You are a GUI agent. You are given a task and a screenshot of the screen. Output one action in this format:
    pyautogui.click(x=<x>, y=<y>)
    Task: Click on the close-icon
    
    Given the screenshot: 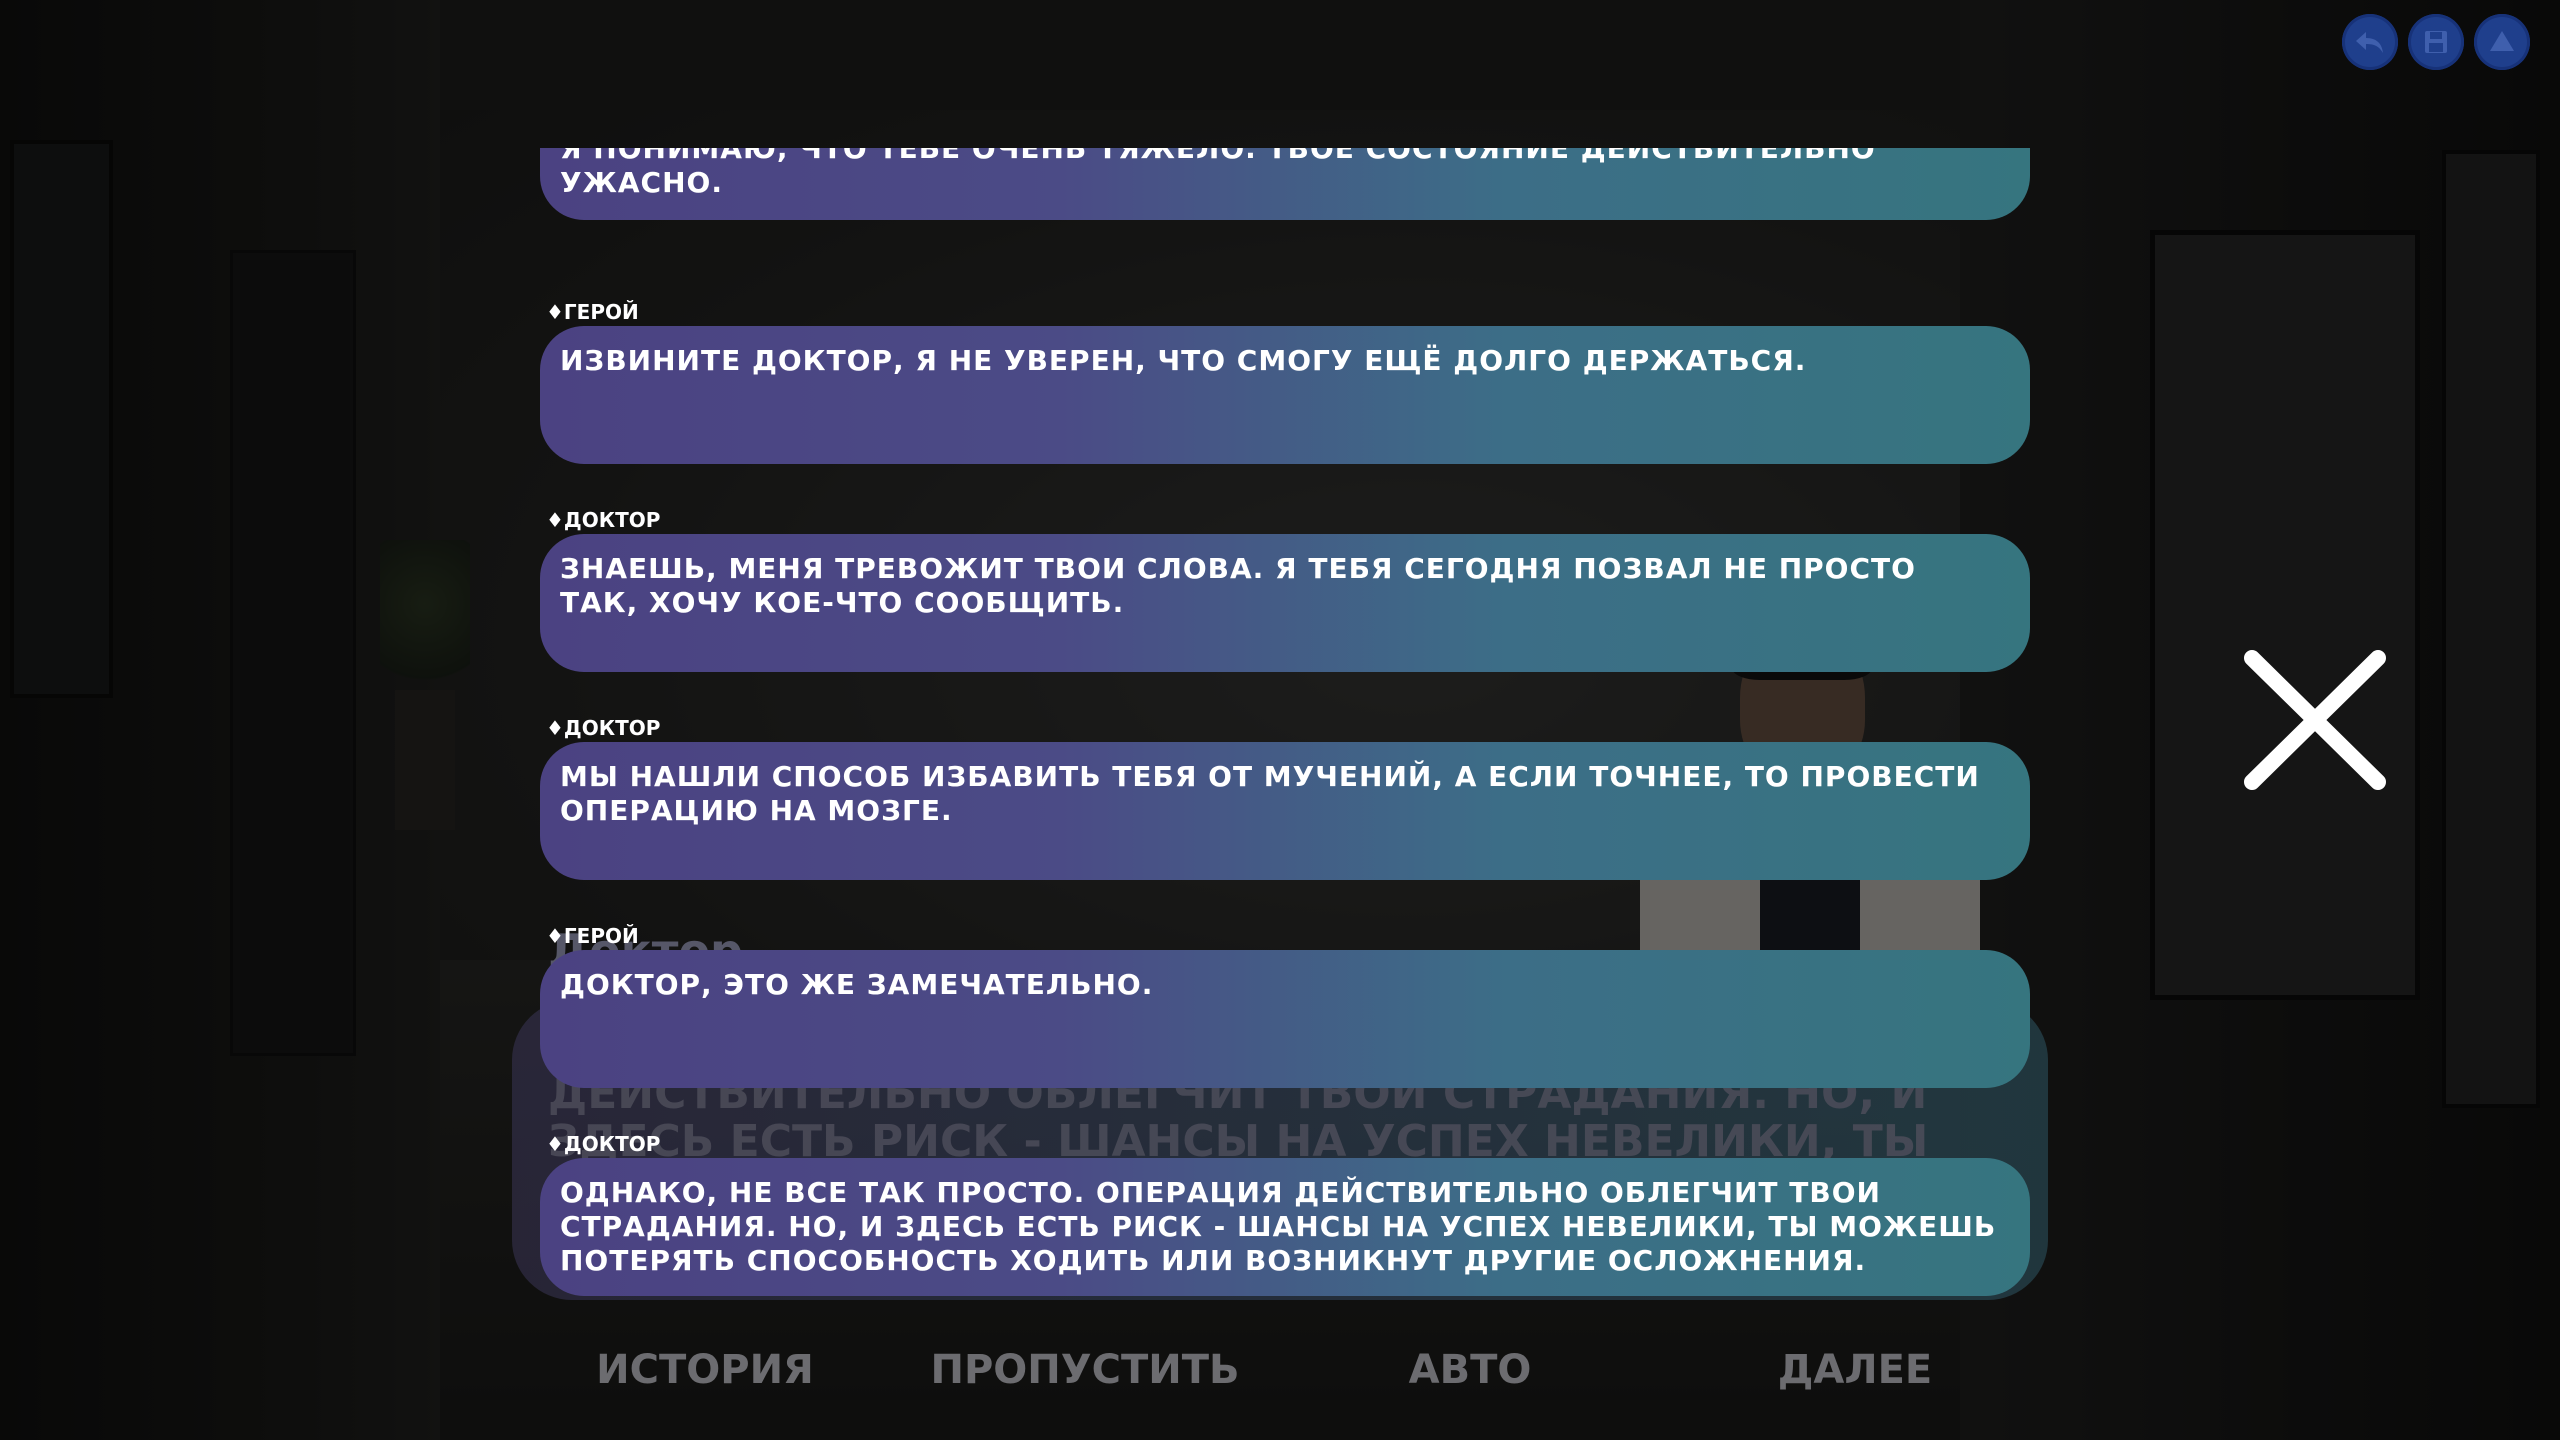 What is the action you would take?
    pyautogui.click(x=2315, y=720)
    